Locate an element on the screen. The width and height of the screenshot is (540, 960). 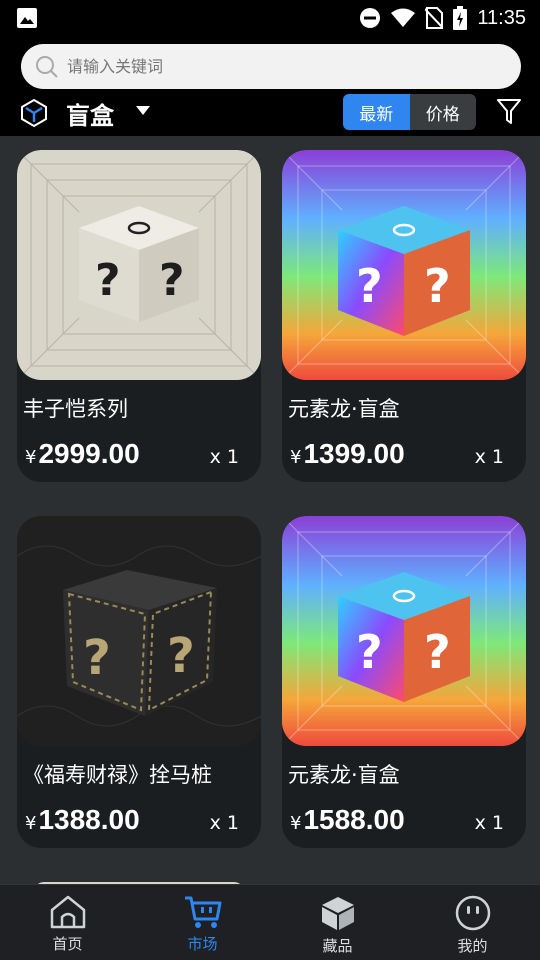
bottom-nav: 首页 市场 藏品 我的 is located at coordinates (270, 922).